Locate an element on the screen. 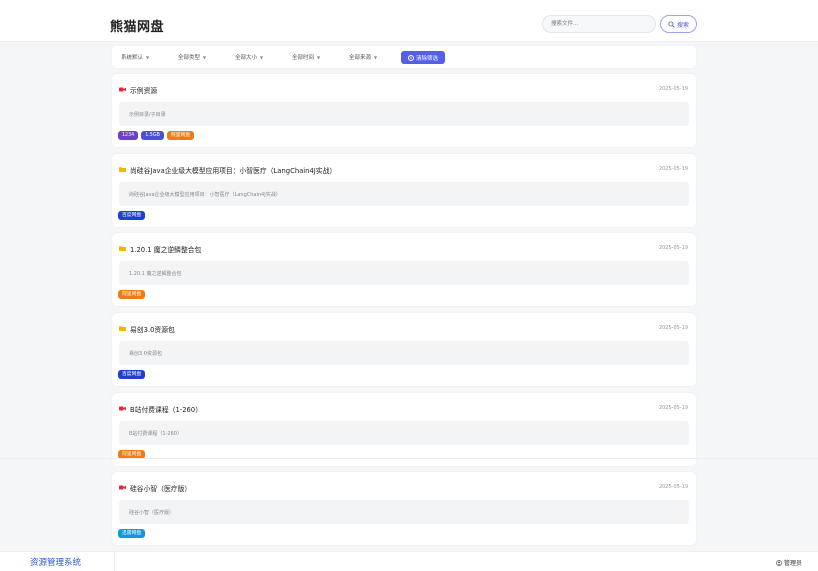 This screenshot has width=818, height=571. filter-type-label: 全部类型 is located at coordinates (189, 58).